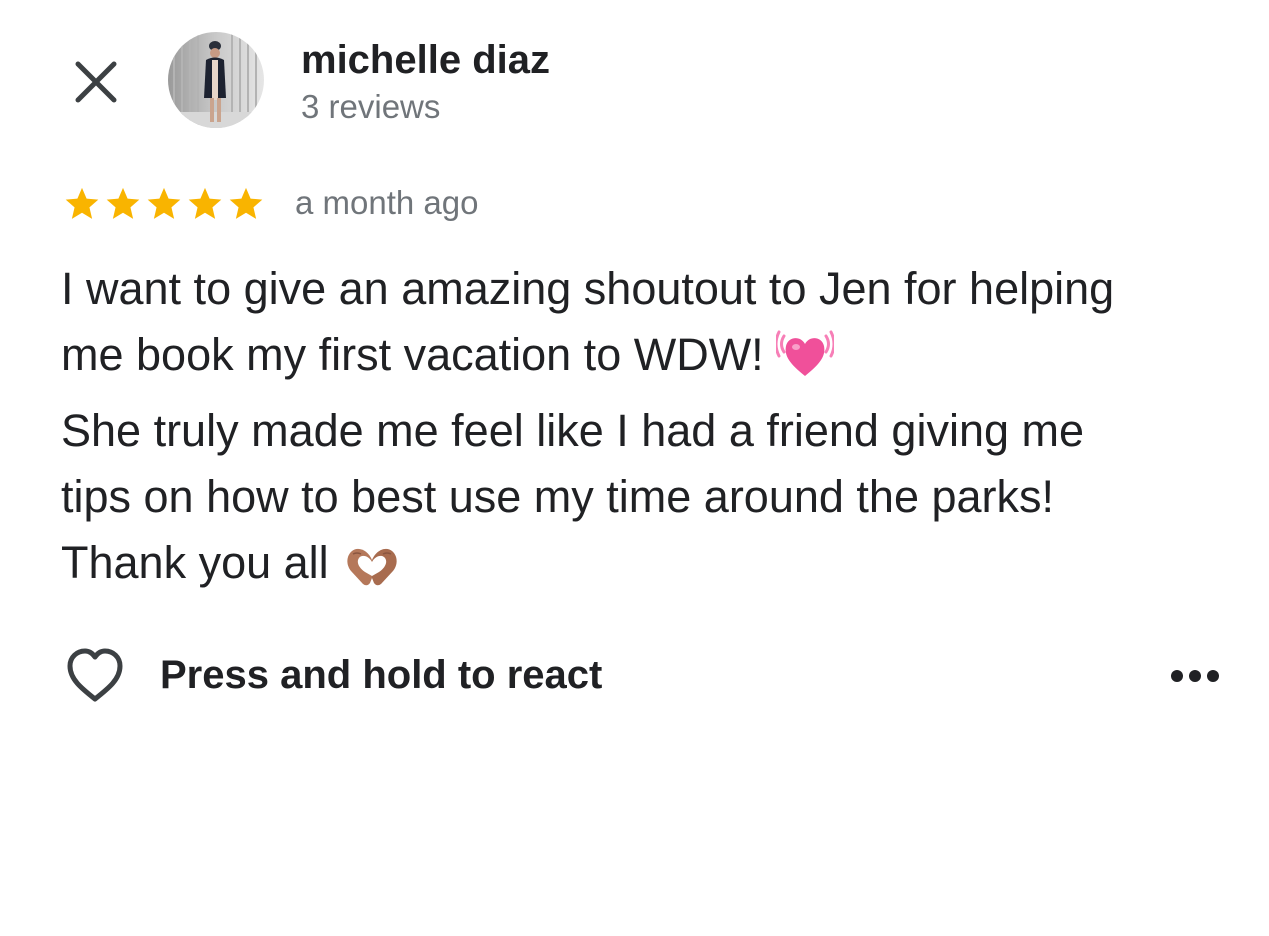 Image resolution: width=1269 pixels, height=936 pixels. I want to click on star-rating, so click(164, 204).